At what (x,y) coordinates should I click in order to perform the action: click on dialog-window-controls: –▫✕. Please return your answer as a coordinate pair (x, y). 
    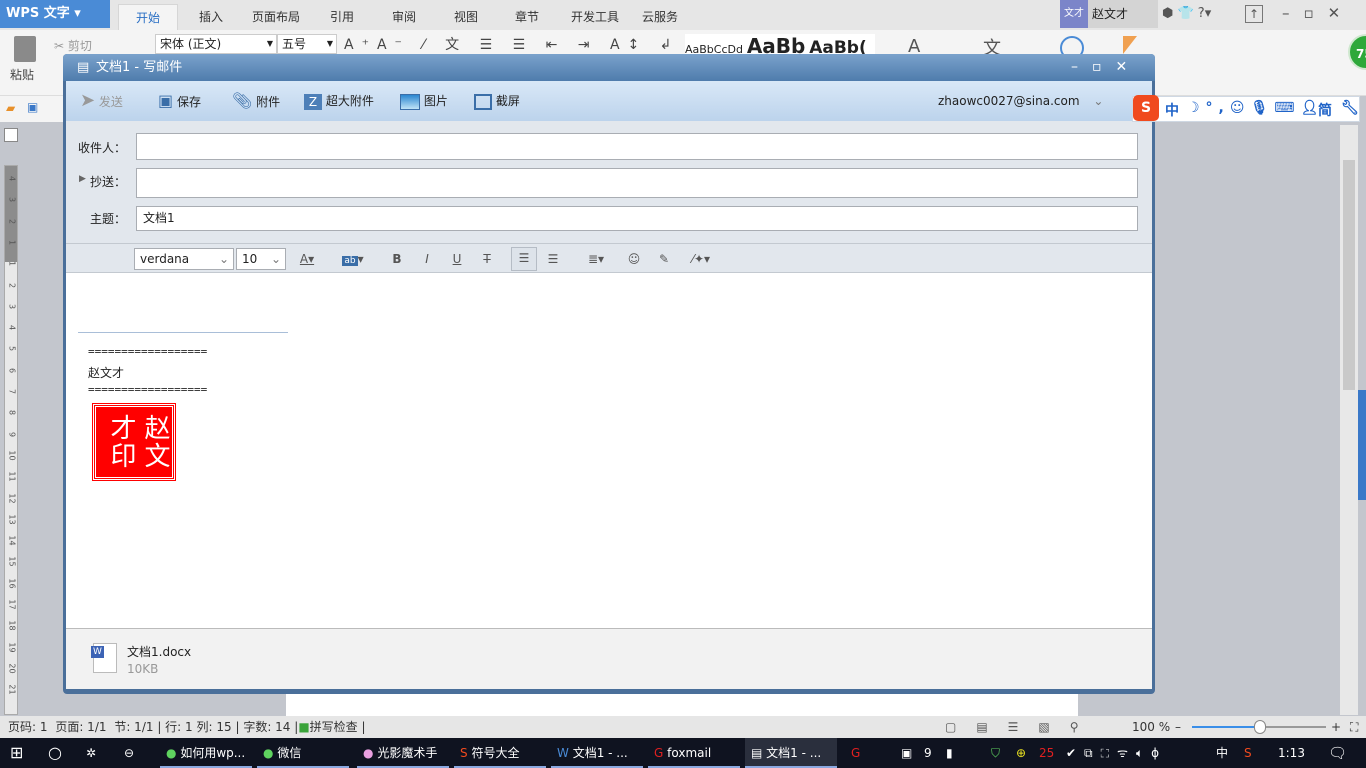
    Looking at the image, I should click on (1106, 67).